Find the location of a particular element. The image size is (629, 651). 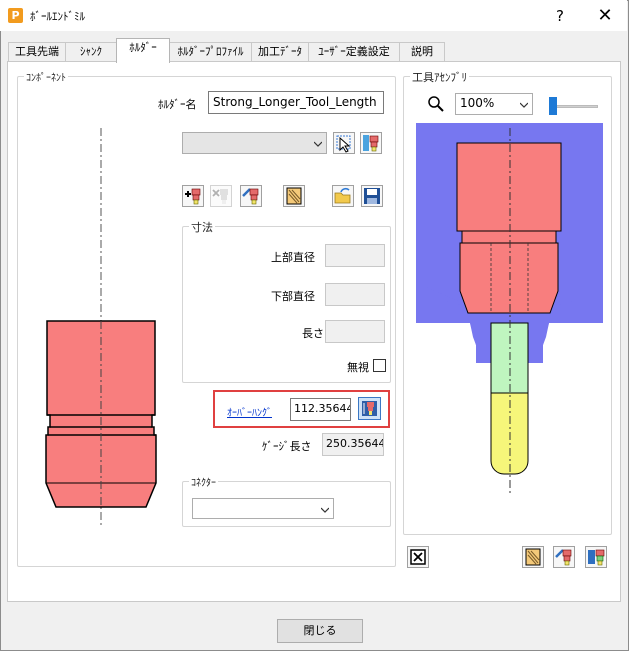

lower-diameter-input is located at coordinates (355, 294).